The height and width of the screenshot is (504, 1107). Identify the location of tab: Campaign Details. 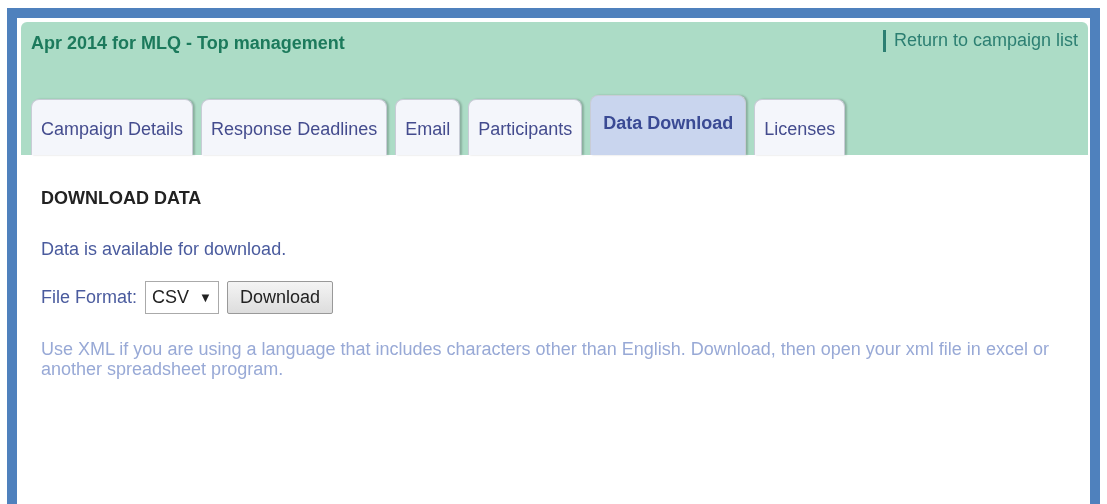
(112, 127).